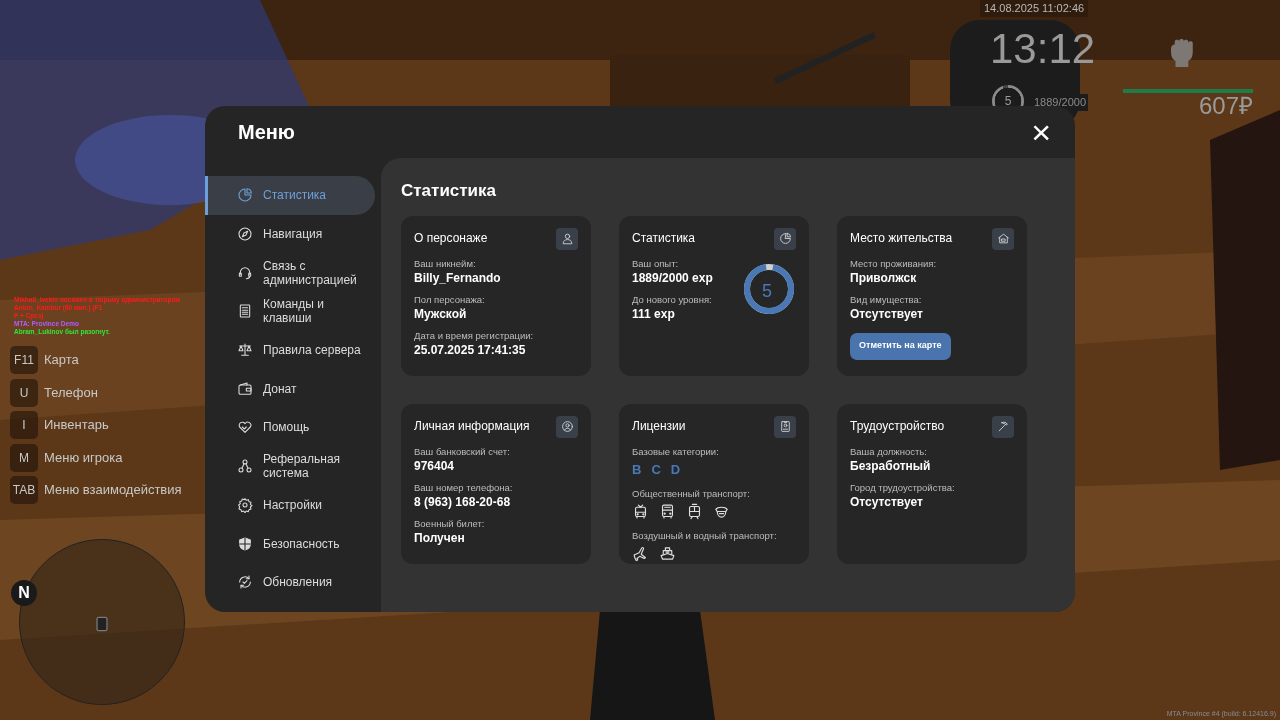 The image size is (1280, 720). Describe the element at coordinates (450, 299) in the screenshot. I see `field-label: Пол персонажа:` at that location.